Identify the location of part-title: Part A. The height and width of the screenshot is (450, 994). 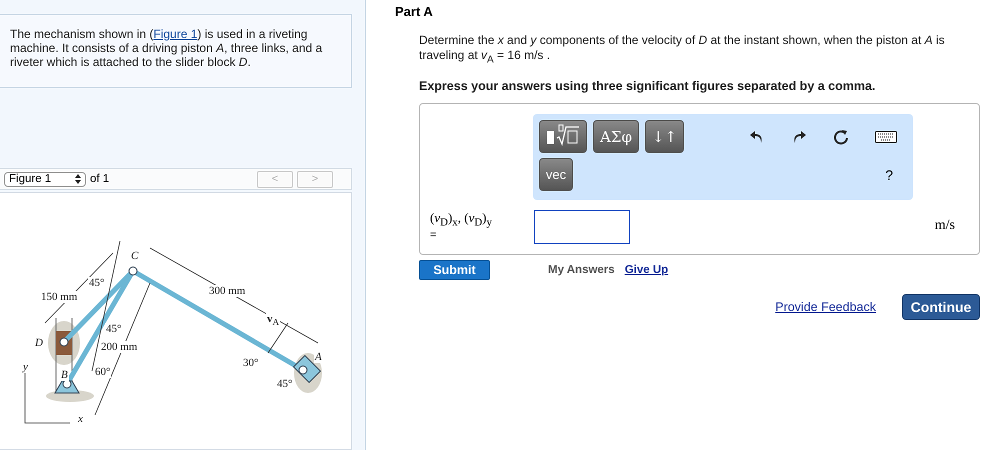
(414, 11).